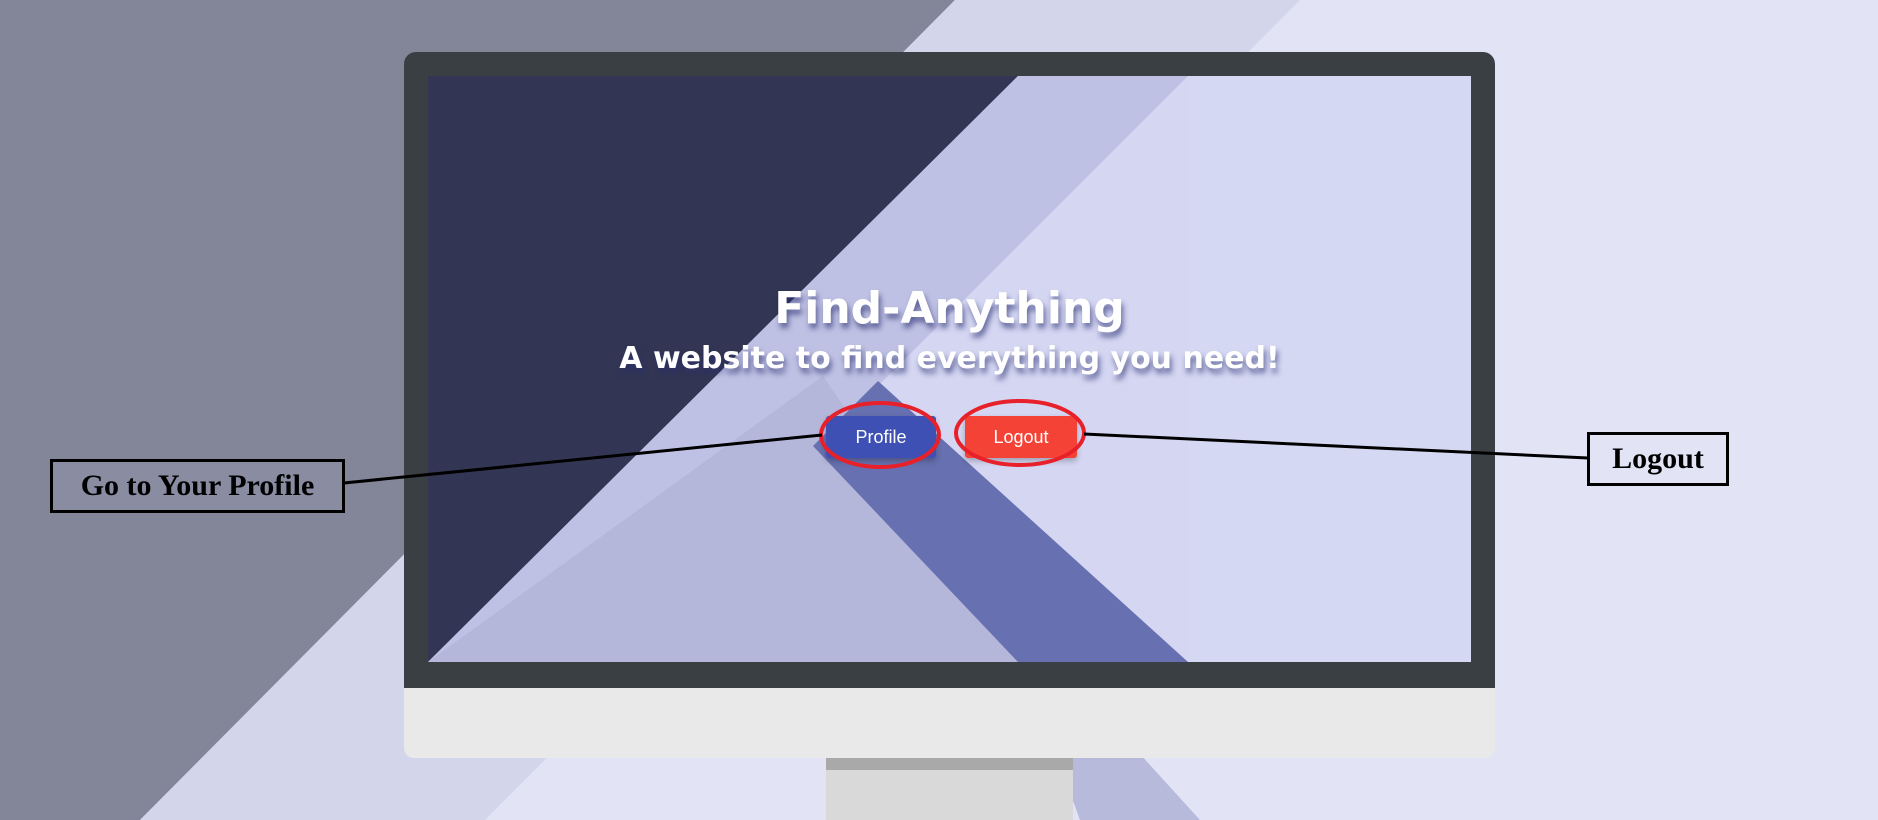  I want to click on profile-callout: Go to Your Profile, so click(197, 486).